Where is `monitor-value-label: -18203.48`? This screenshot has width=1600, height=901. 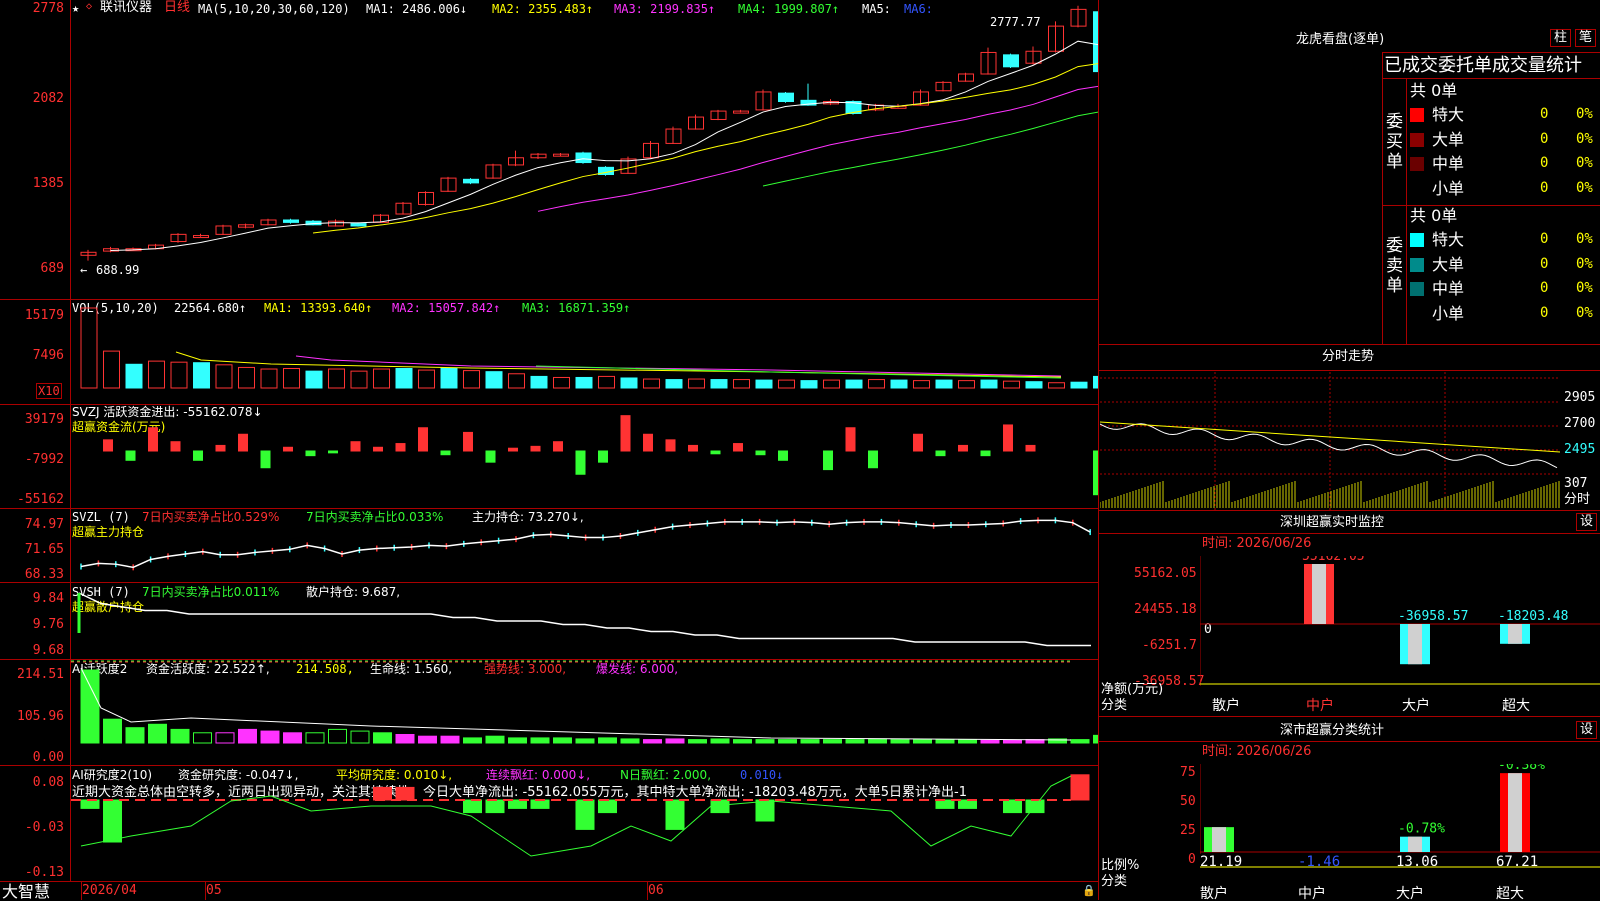
monitor-value-label: -18203.48 is located at coordinates (1533, 616).